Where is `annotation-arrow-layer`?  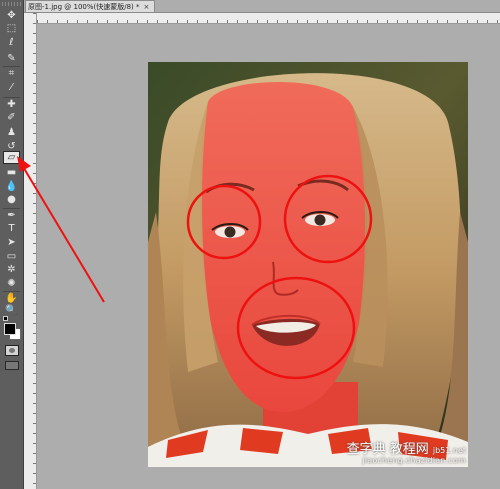
annotation-arrow-layer is located at coordinates (61, 229).